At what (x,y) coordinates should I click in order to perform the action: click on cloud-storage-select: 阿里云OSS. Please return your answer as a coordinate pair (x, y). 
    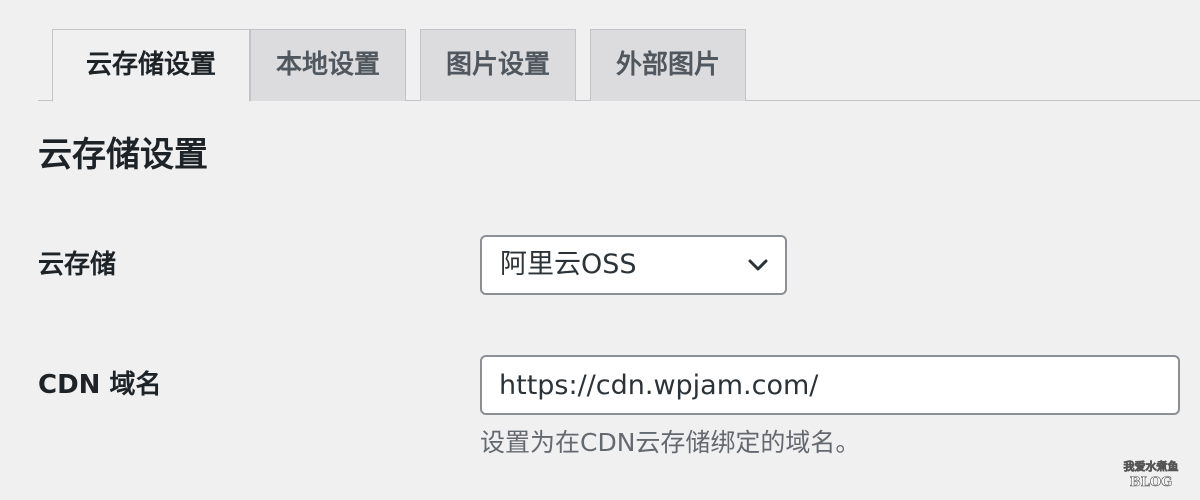
    Looking at the image, I should click on (633, 265).